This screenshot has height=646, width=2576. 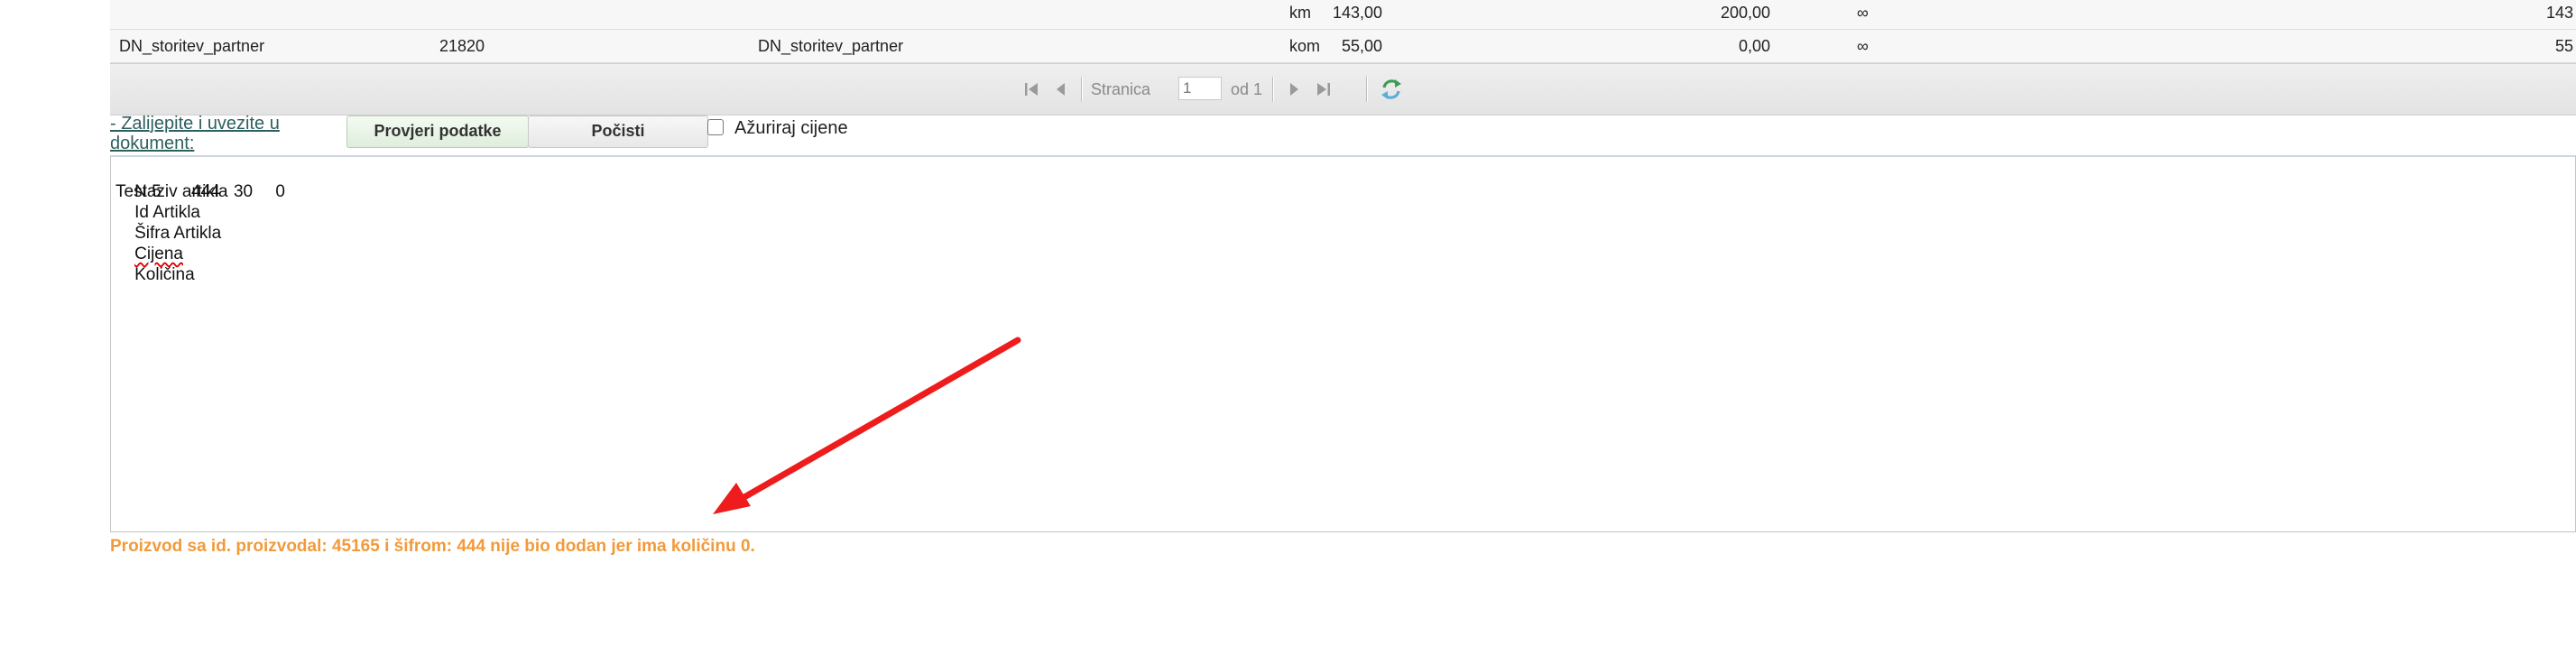 What do you see at coordinates (462, 46) in the screenshot?
I see `cell-id: 21820` at bounding box center [462, 46].